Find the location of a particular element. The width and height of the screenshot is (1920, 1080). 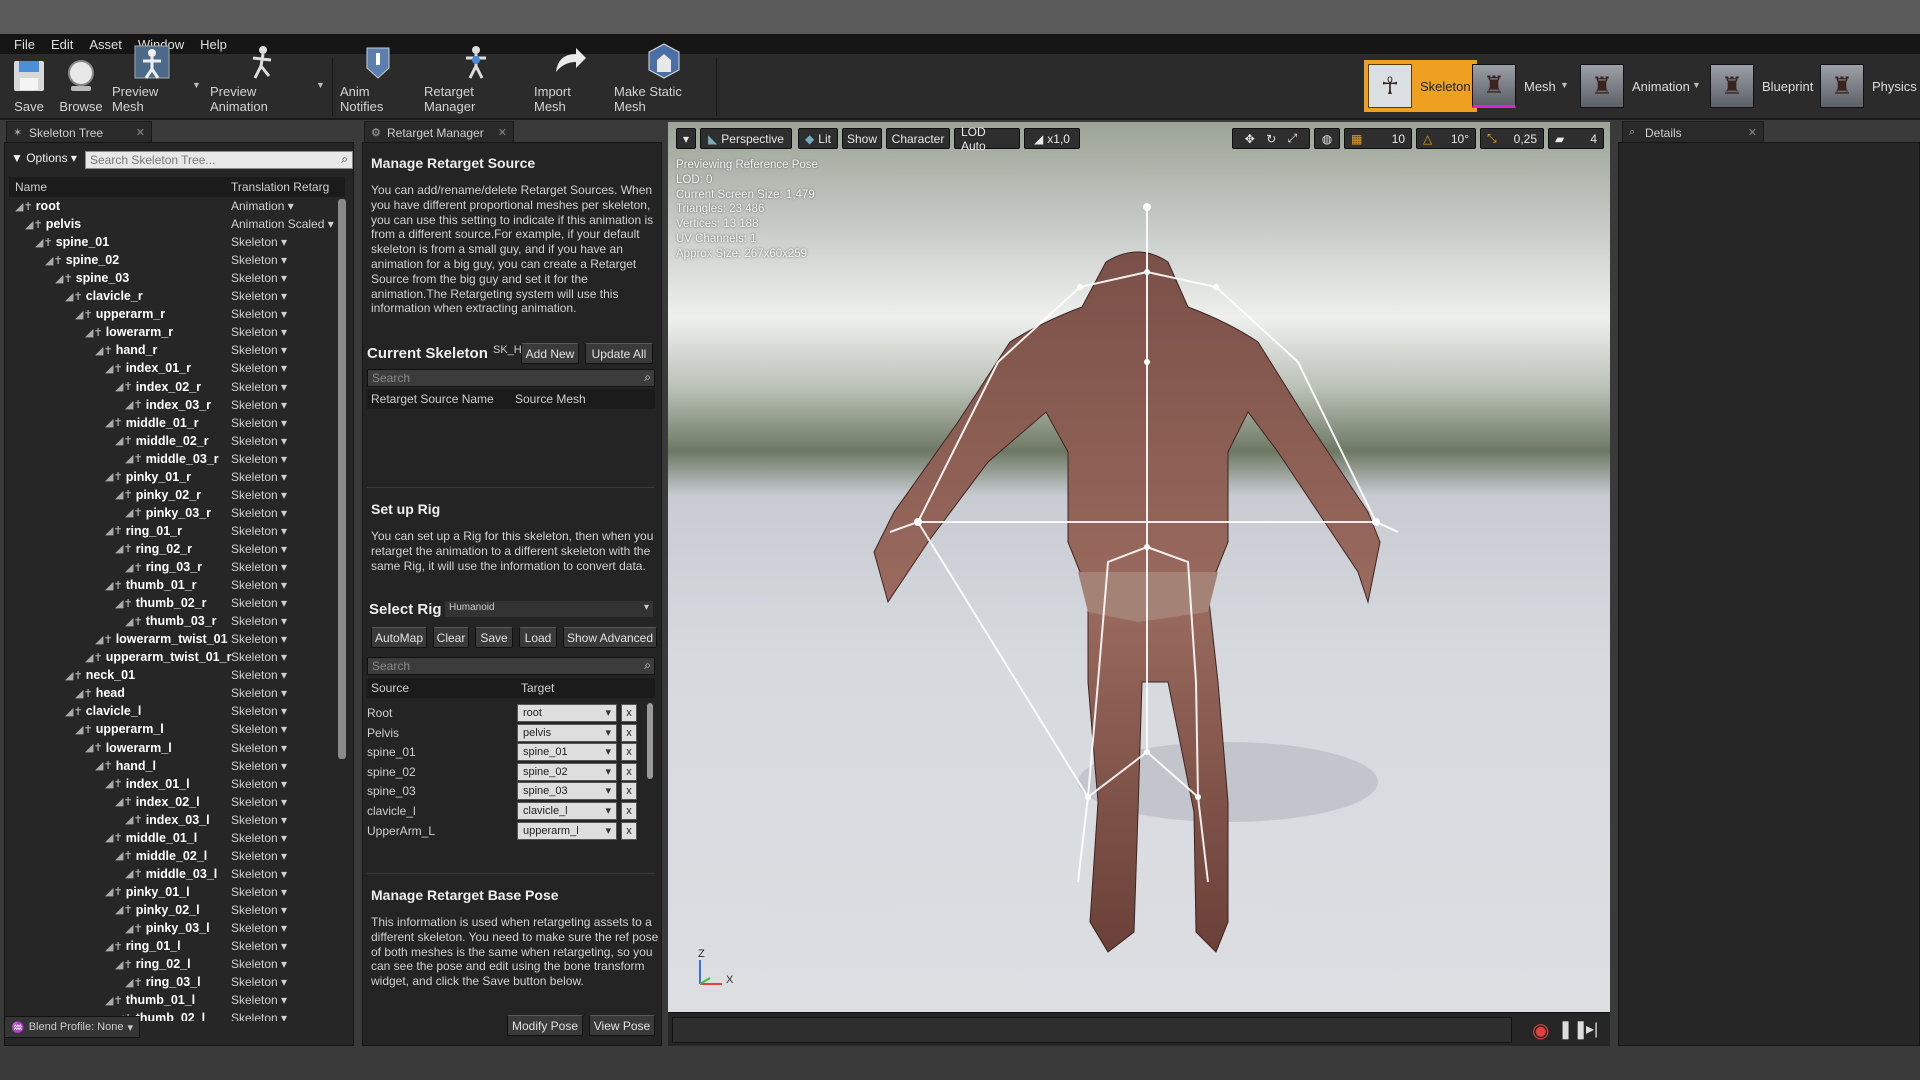

menu-file: File is located at coordinates (24, 44).